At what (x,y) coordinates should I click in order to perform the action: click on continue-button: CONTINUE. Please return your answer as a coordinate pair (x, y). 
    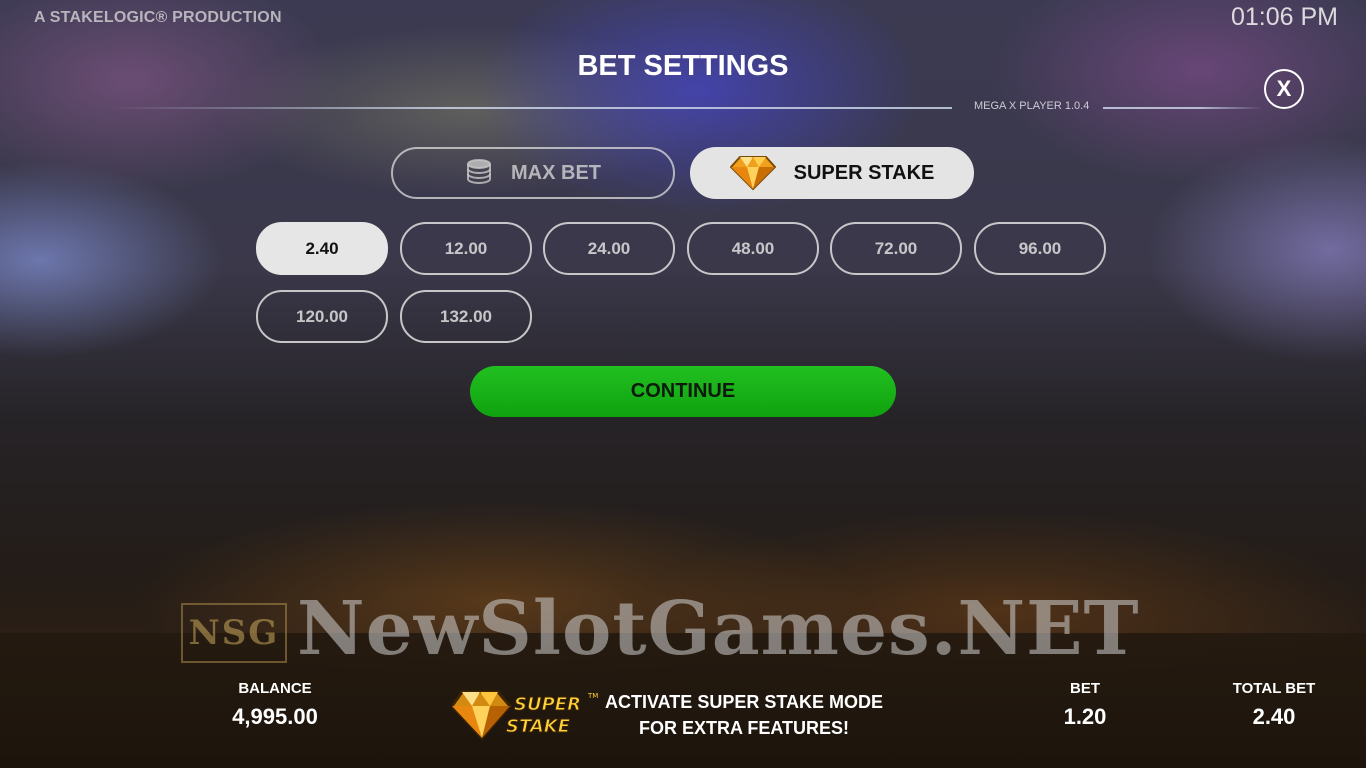
    Looking at the image, I should click on (683, 391).